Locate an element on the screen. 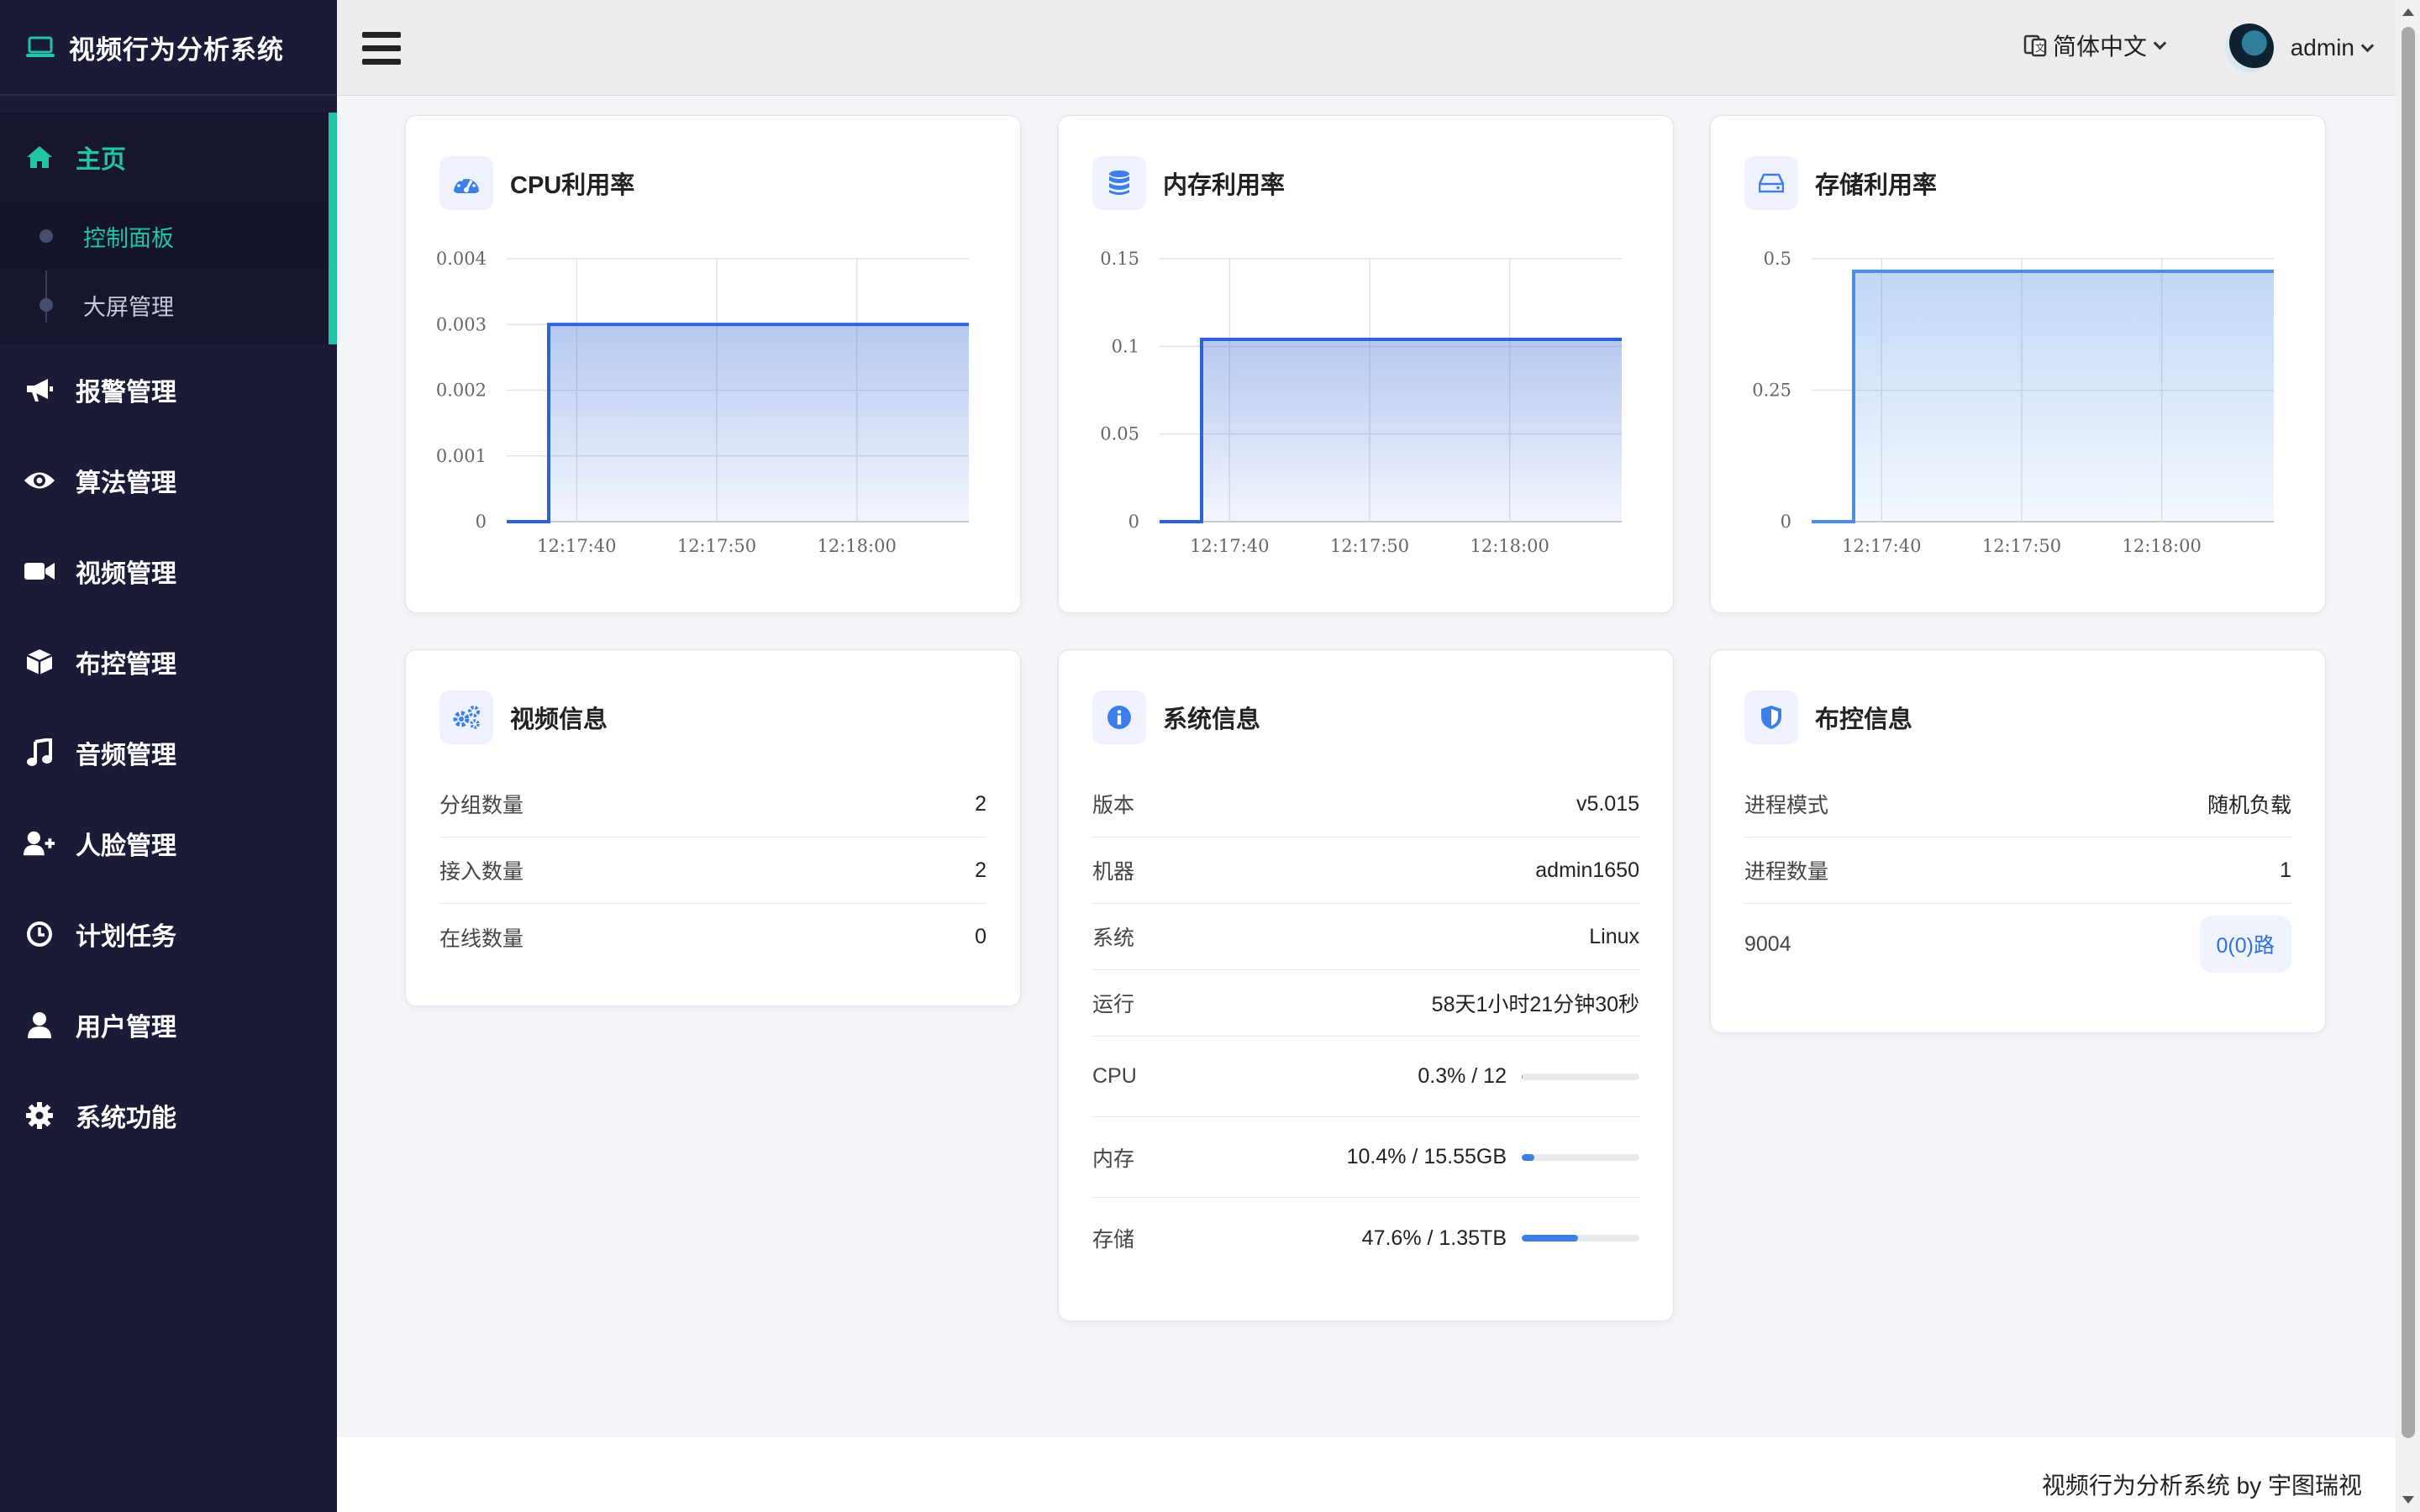 The height and width of the screenshot is (1512, 2420). y-tick-label: 0.15 is located at coordinates (1119, 259).